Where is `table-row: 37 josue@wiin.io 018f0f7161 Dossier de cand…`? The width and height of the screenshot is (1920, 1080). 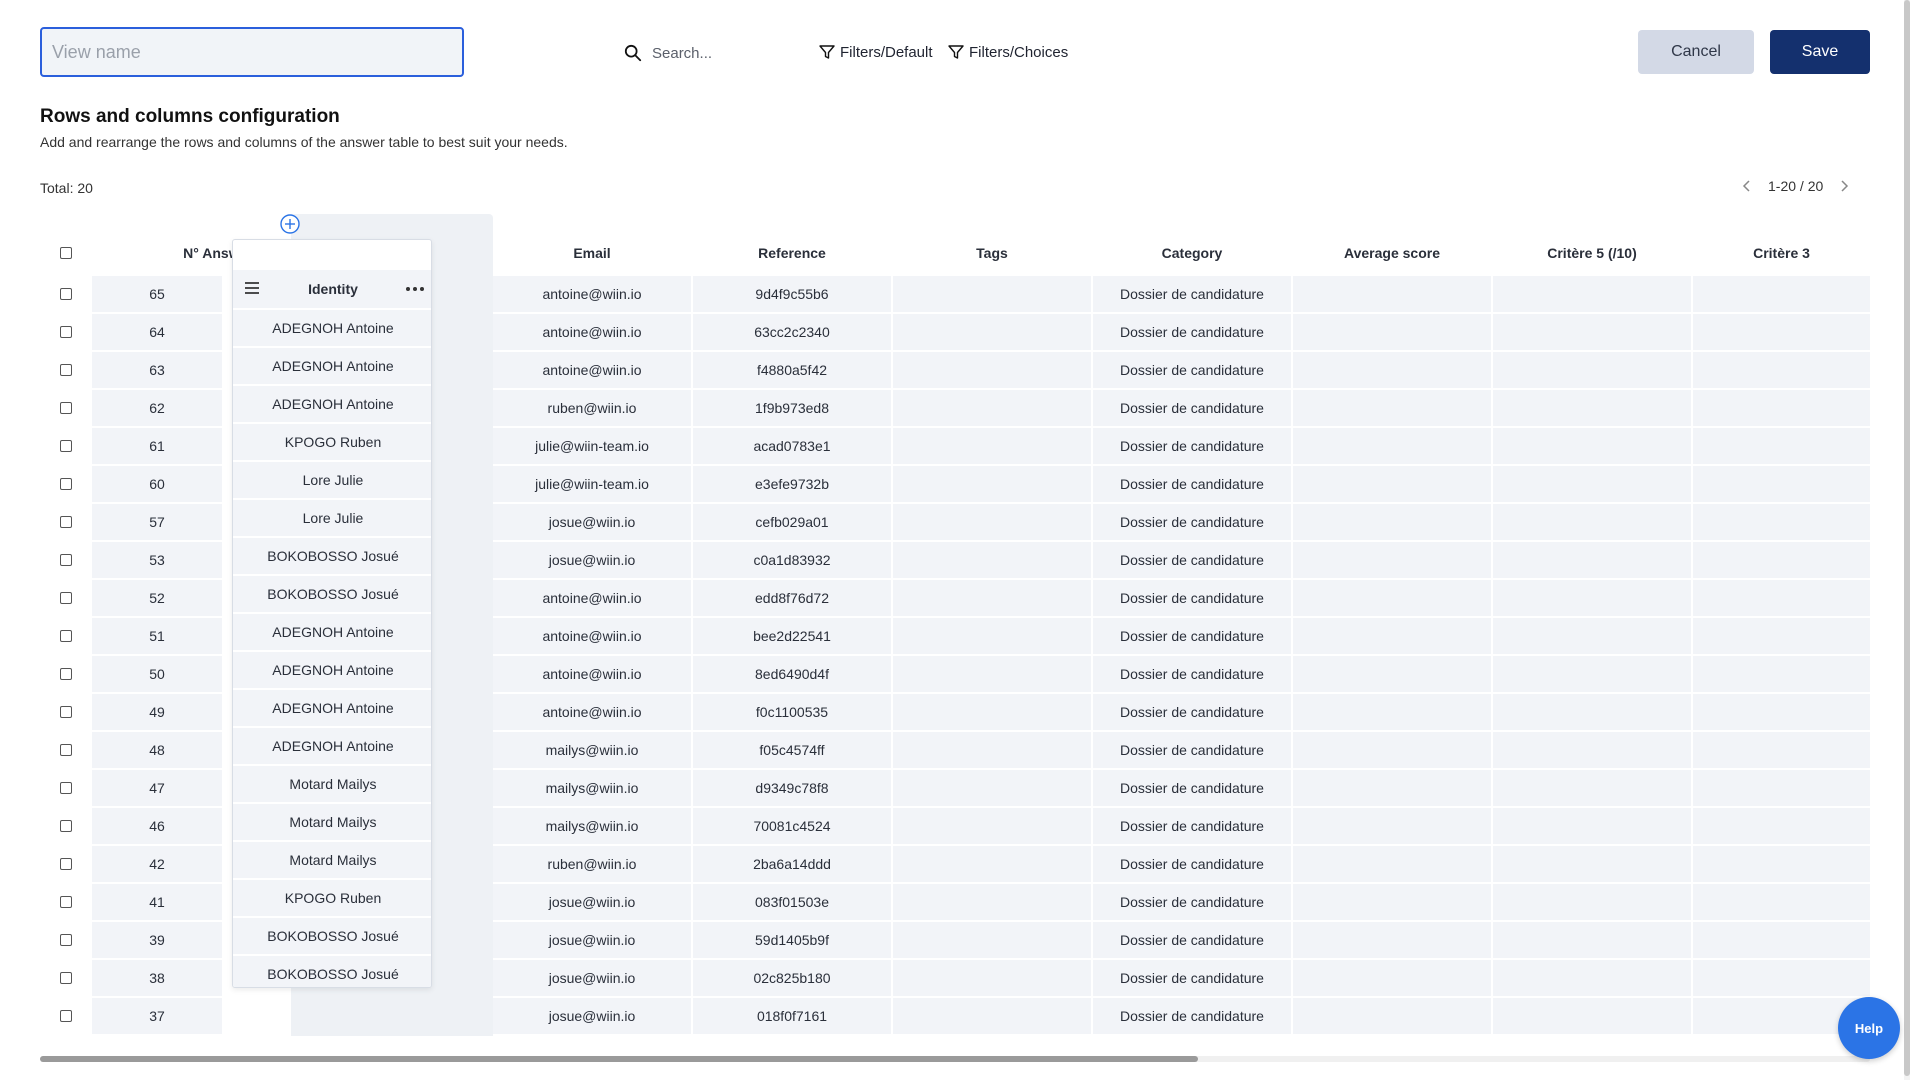 table-row: 37 josue@wiin.io 018f0f7161 Dossier de cand… is located at coordinates (955, 1017).